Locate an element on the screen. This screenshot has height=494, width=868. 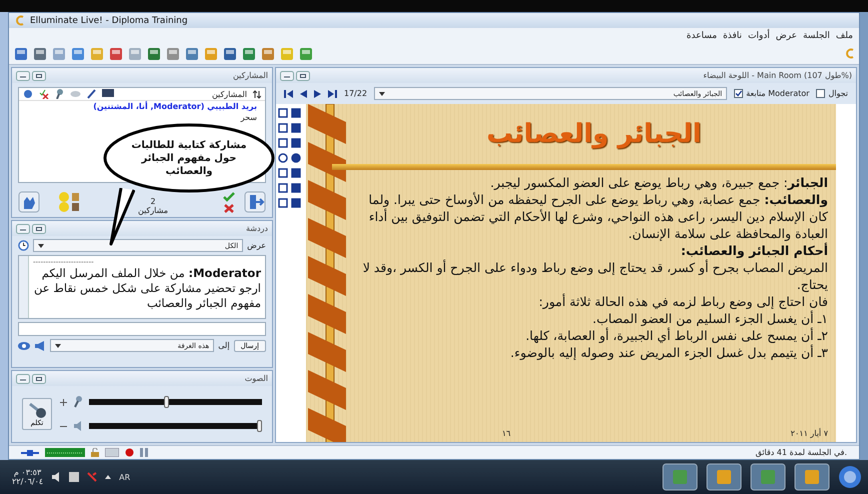
menu-item: مساعدة is located at coordinates (701, 36).